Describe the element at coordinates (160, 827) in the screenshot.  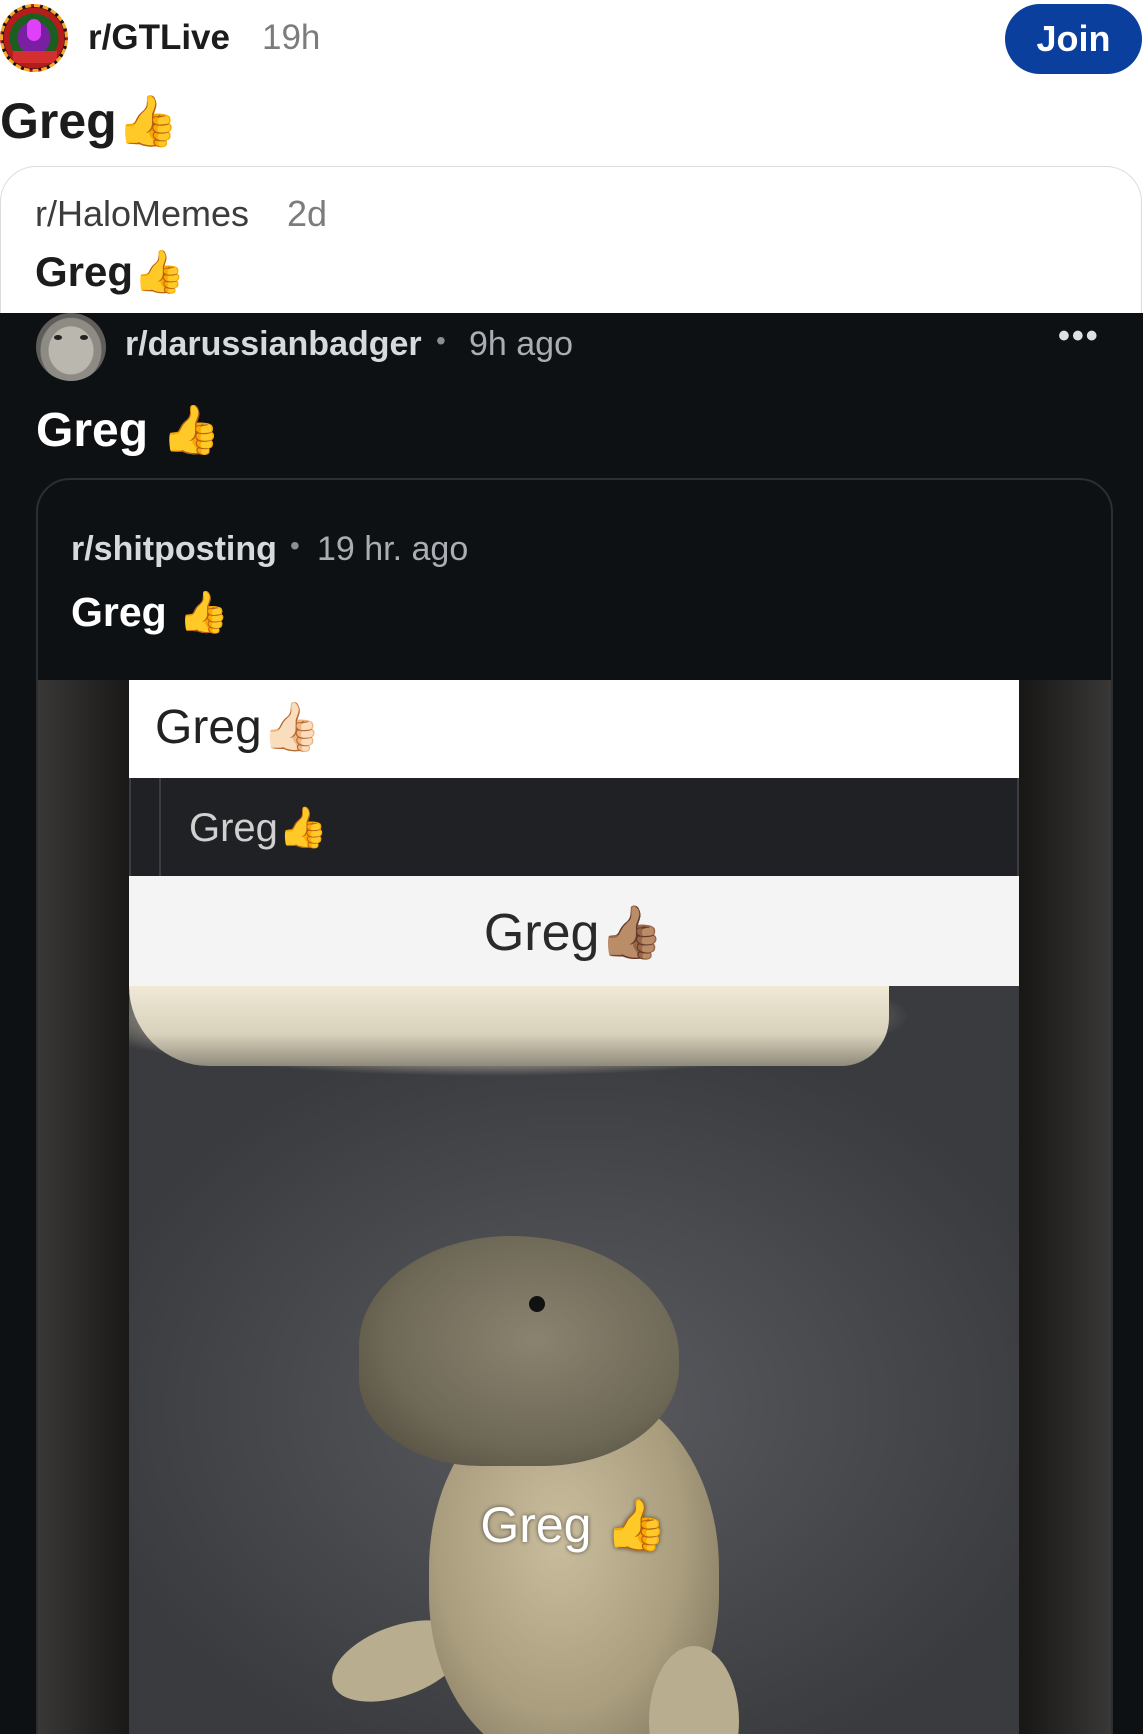
I see `divider` at that location.